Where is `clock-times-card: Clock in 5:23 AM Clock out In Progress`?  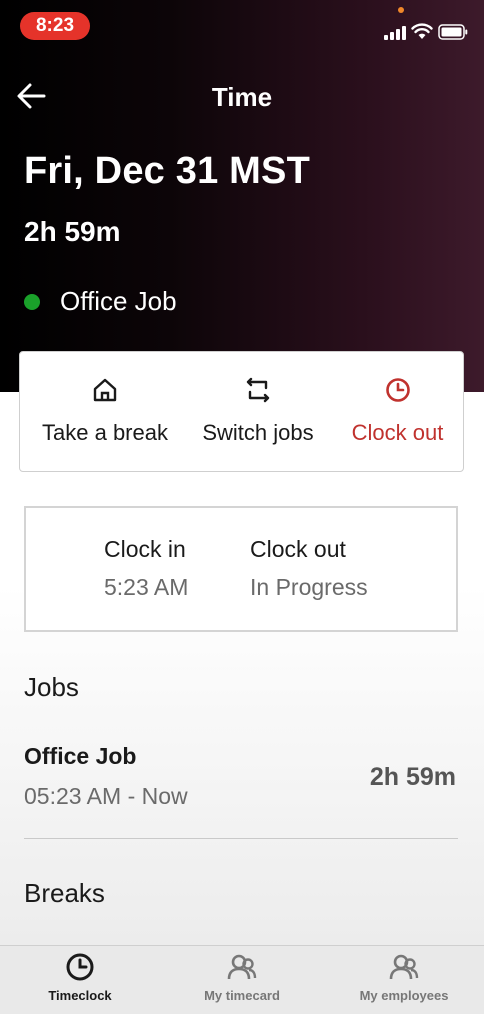
clock-times-card: Clock in 5:23 AM Clock out In Progress is located at coordinates (241, 569).